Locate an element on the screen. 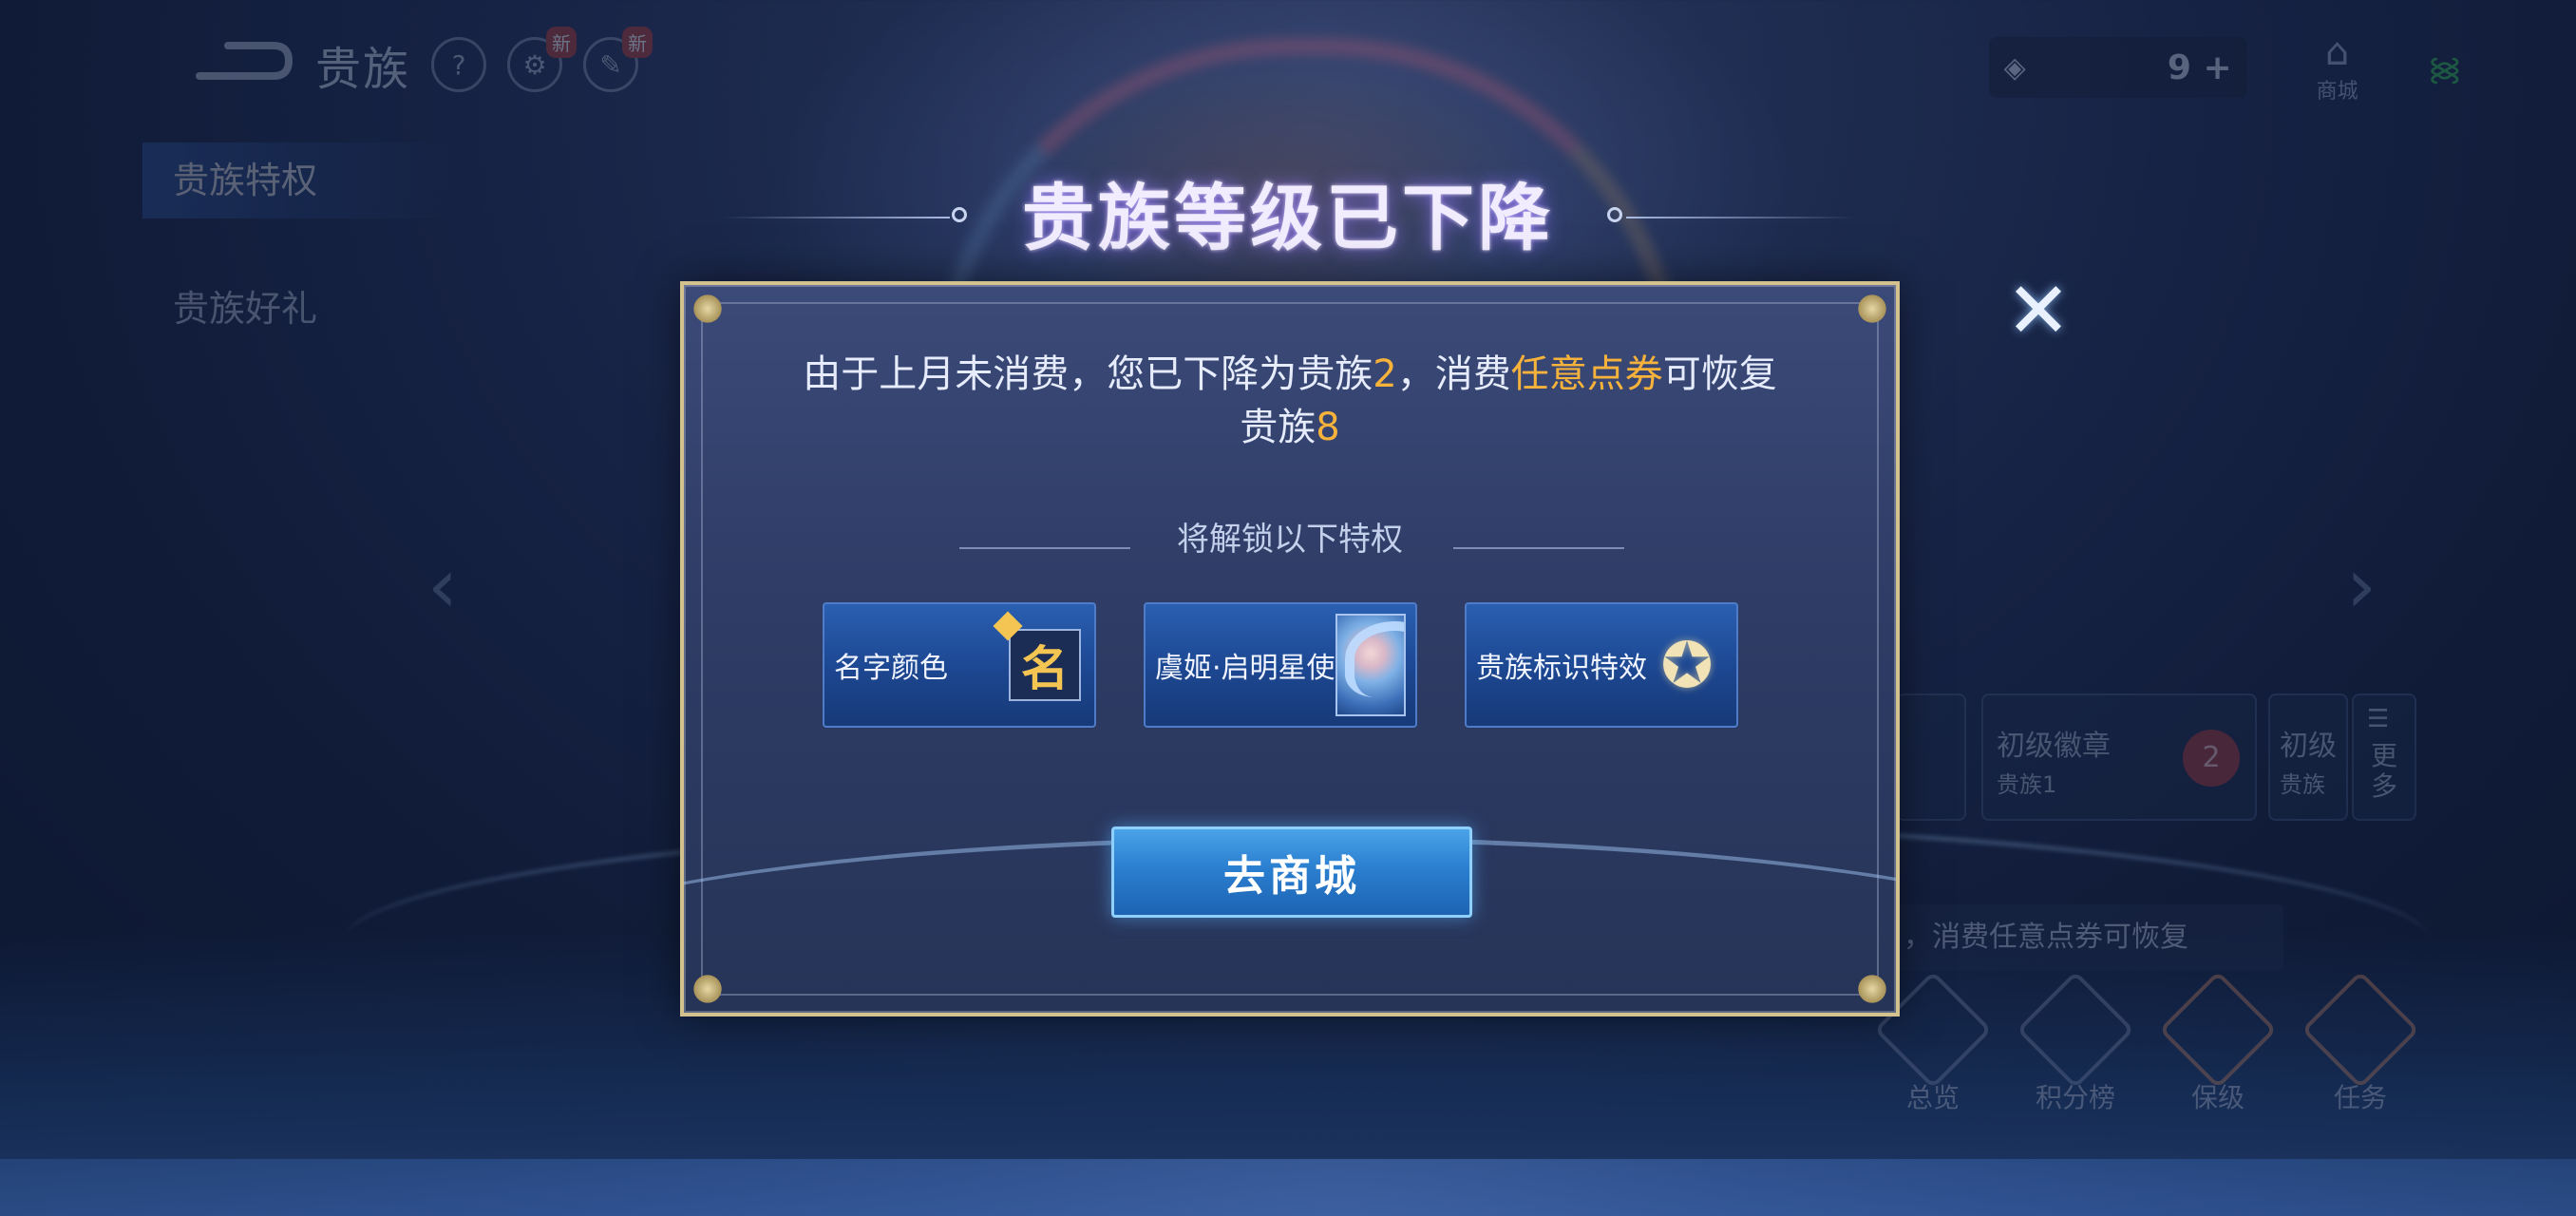  msg-part4: 贵族 is located at coordinates (1278, 427).